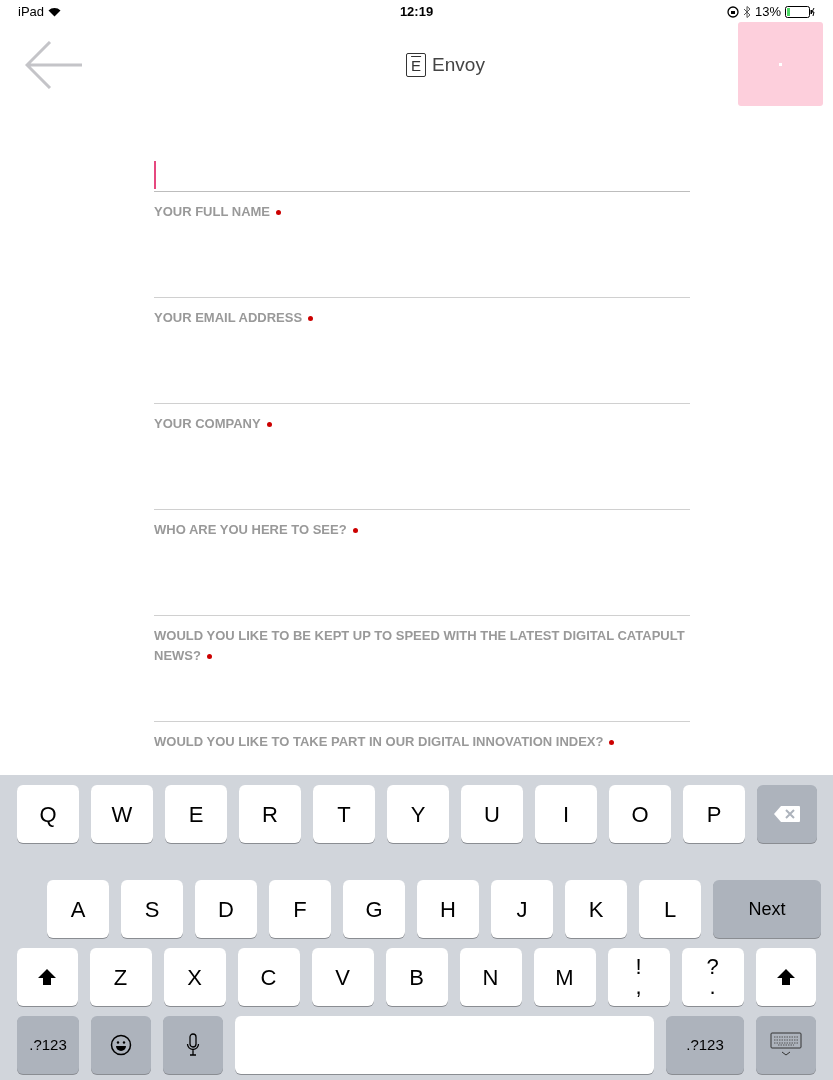  Describe the element at coordinates (640, 814) in the screenshot. I see `key: O` at that location.